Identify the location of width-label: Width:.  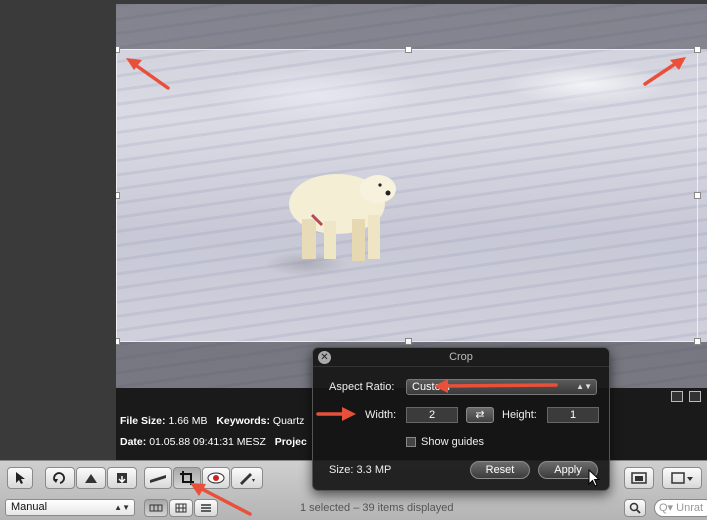
(381, 415).